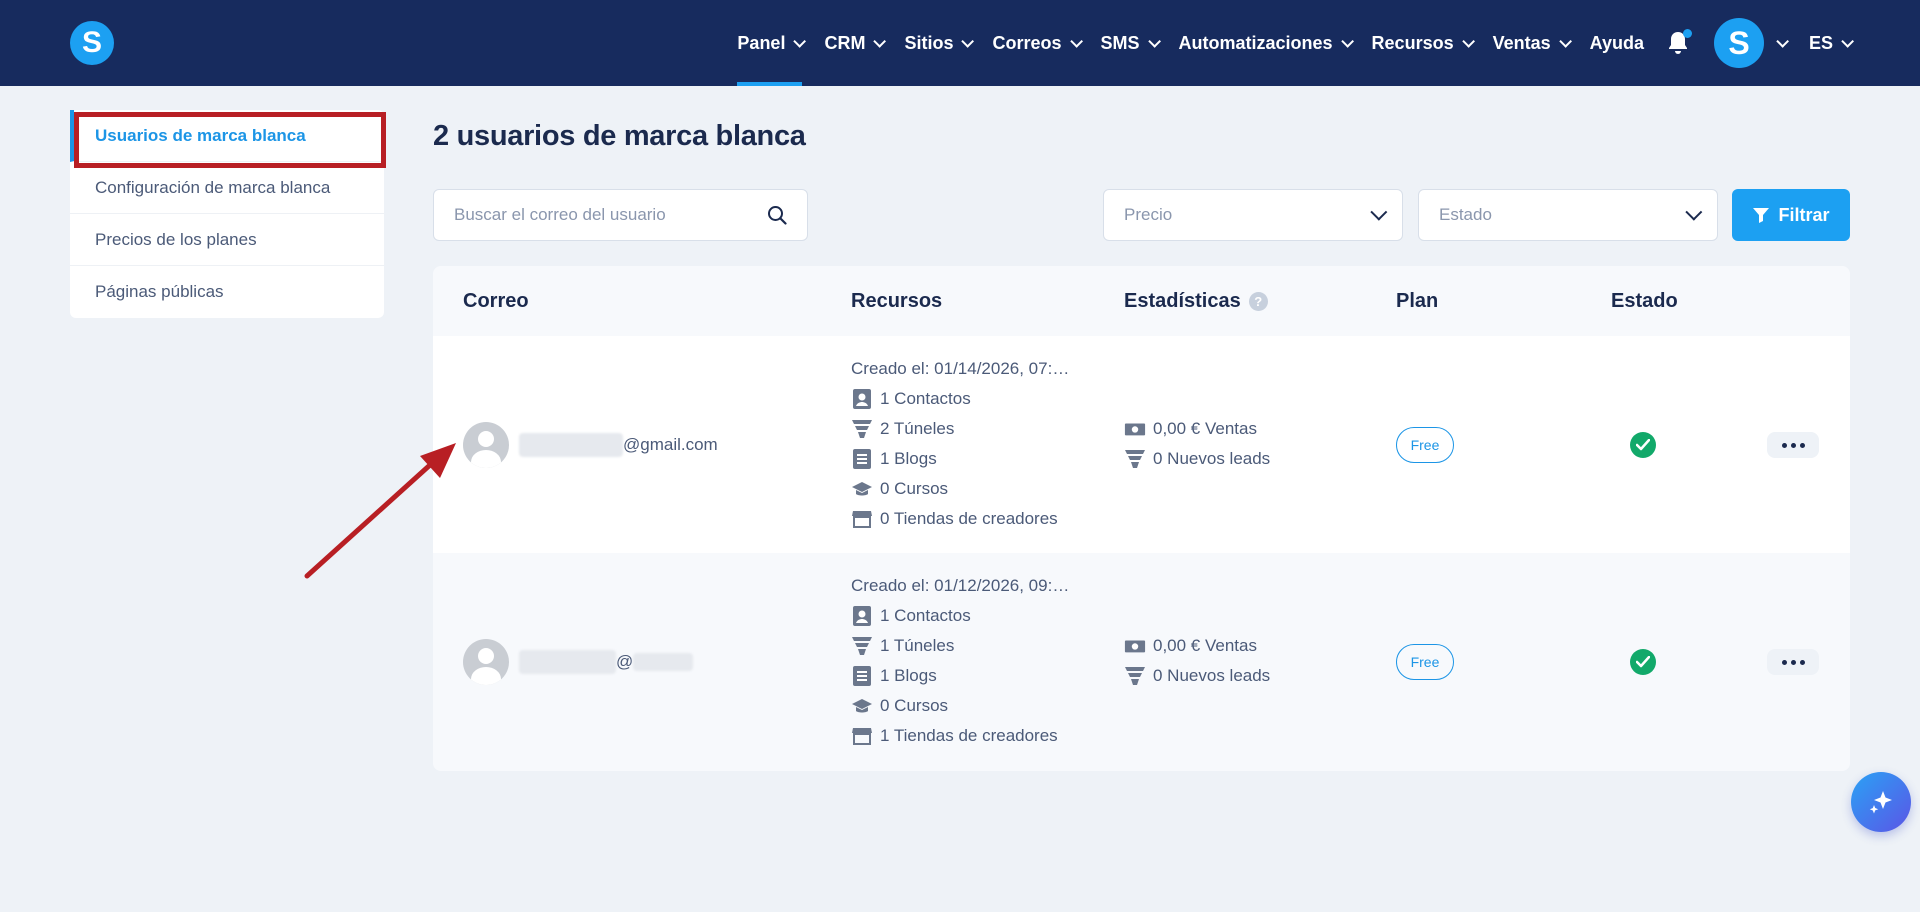 The width and height of the screenshot is (1920, 912). Describe the element at coordinates (1212, 675) in the screenshot. I see `leads-value: 0 Nuevos leads` at that location.